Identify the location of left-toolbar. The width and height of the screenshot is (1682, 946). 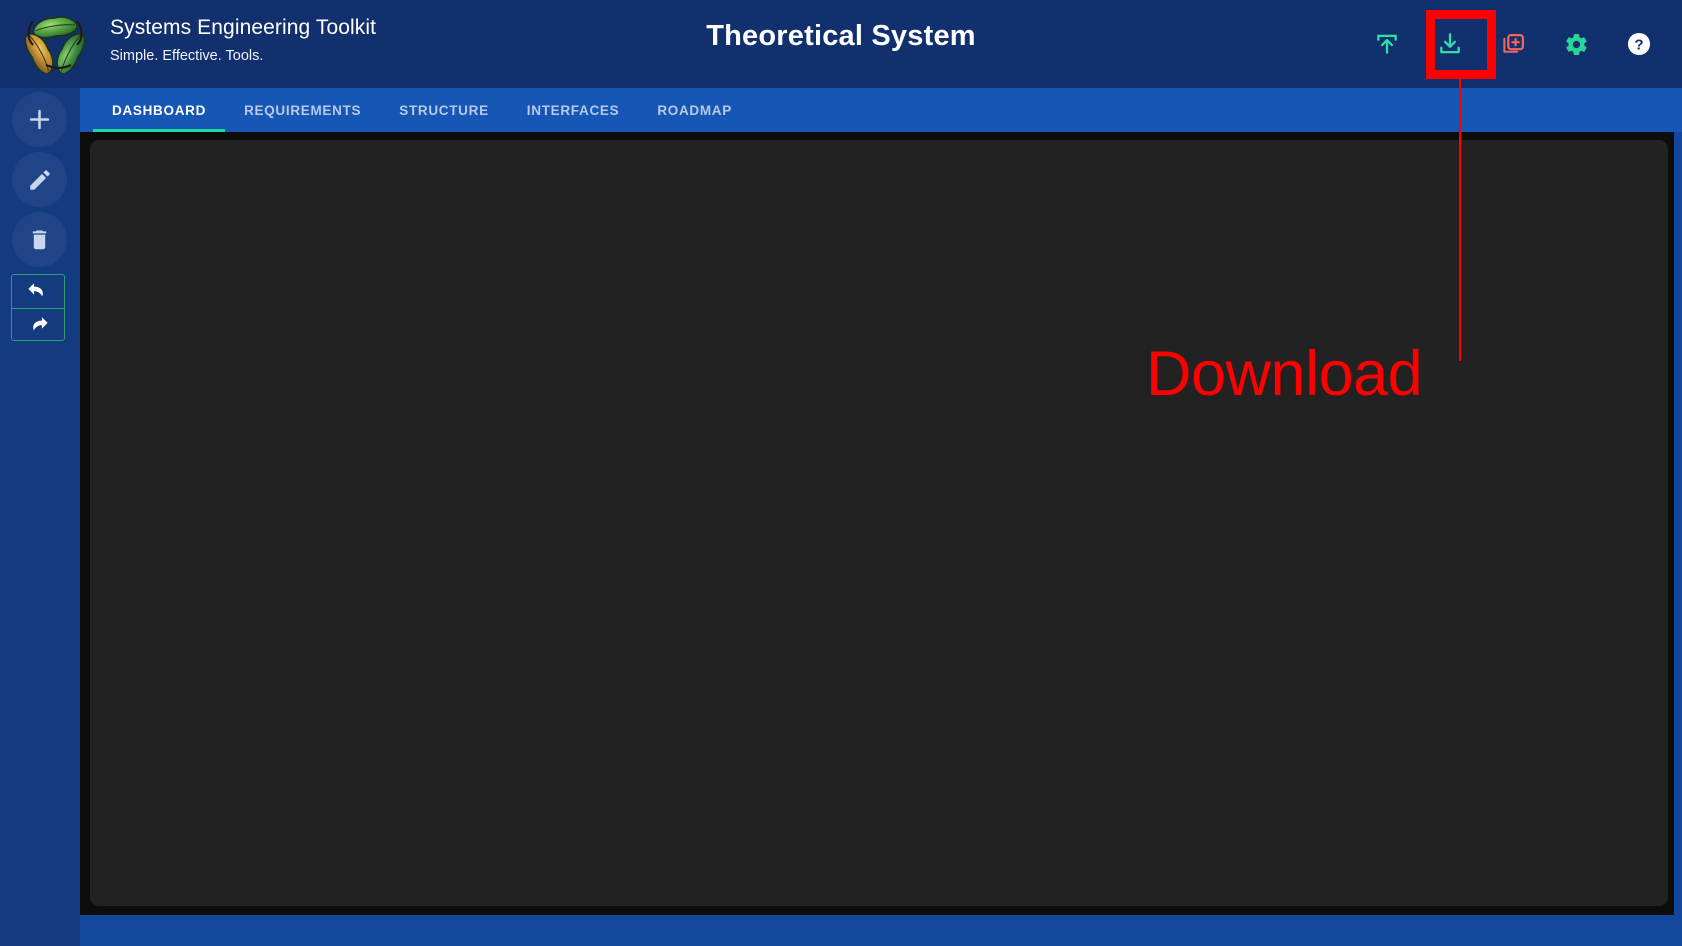
(40, 517).